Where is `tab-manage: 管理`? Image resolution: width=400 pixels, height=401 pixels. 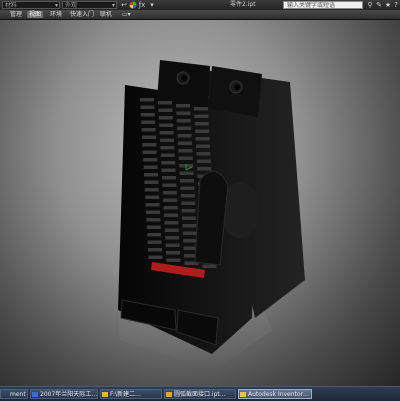
tab-manage: 管理 is located at coordinates (16, 14).